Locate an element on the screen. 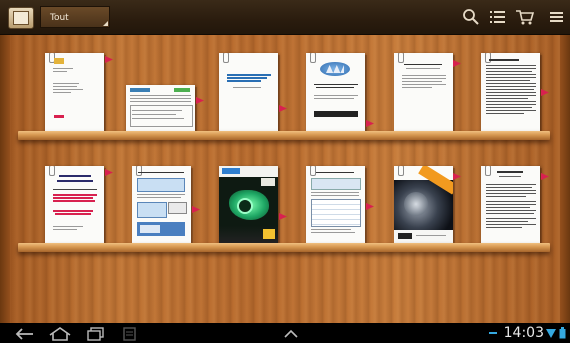 This screenshot has width=570, height=343. filter-dropdown: Tout is located at coordinates (75, 17).